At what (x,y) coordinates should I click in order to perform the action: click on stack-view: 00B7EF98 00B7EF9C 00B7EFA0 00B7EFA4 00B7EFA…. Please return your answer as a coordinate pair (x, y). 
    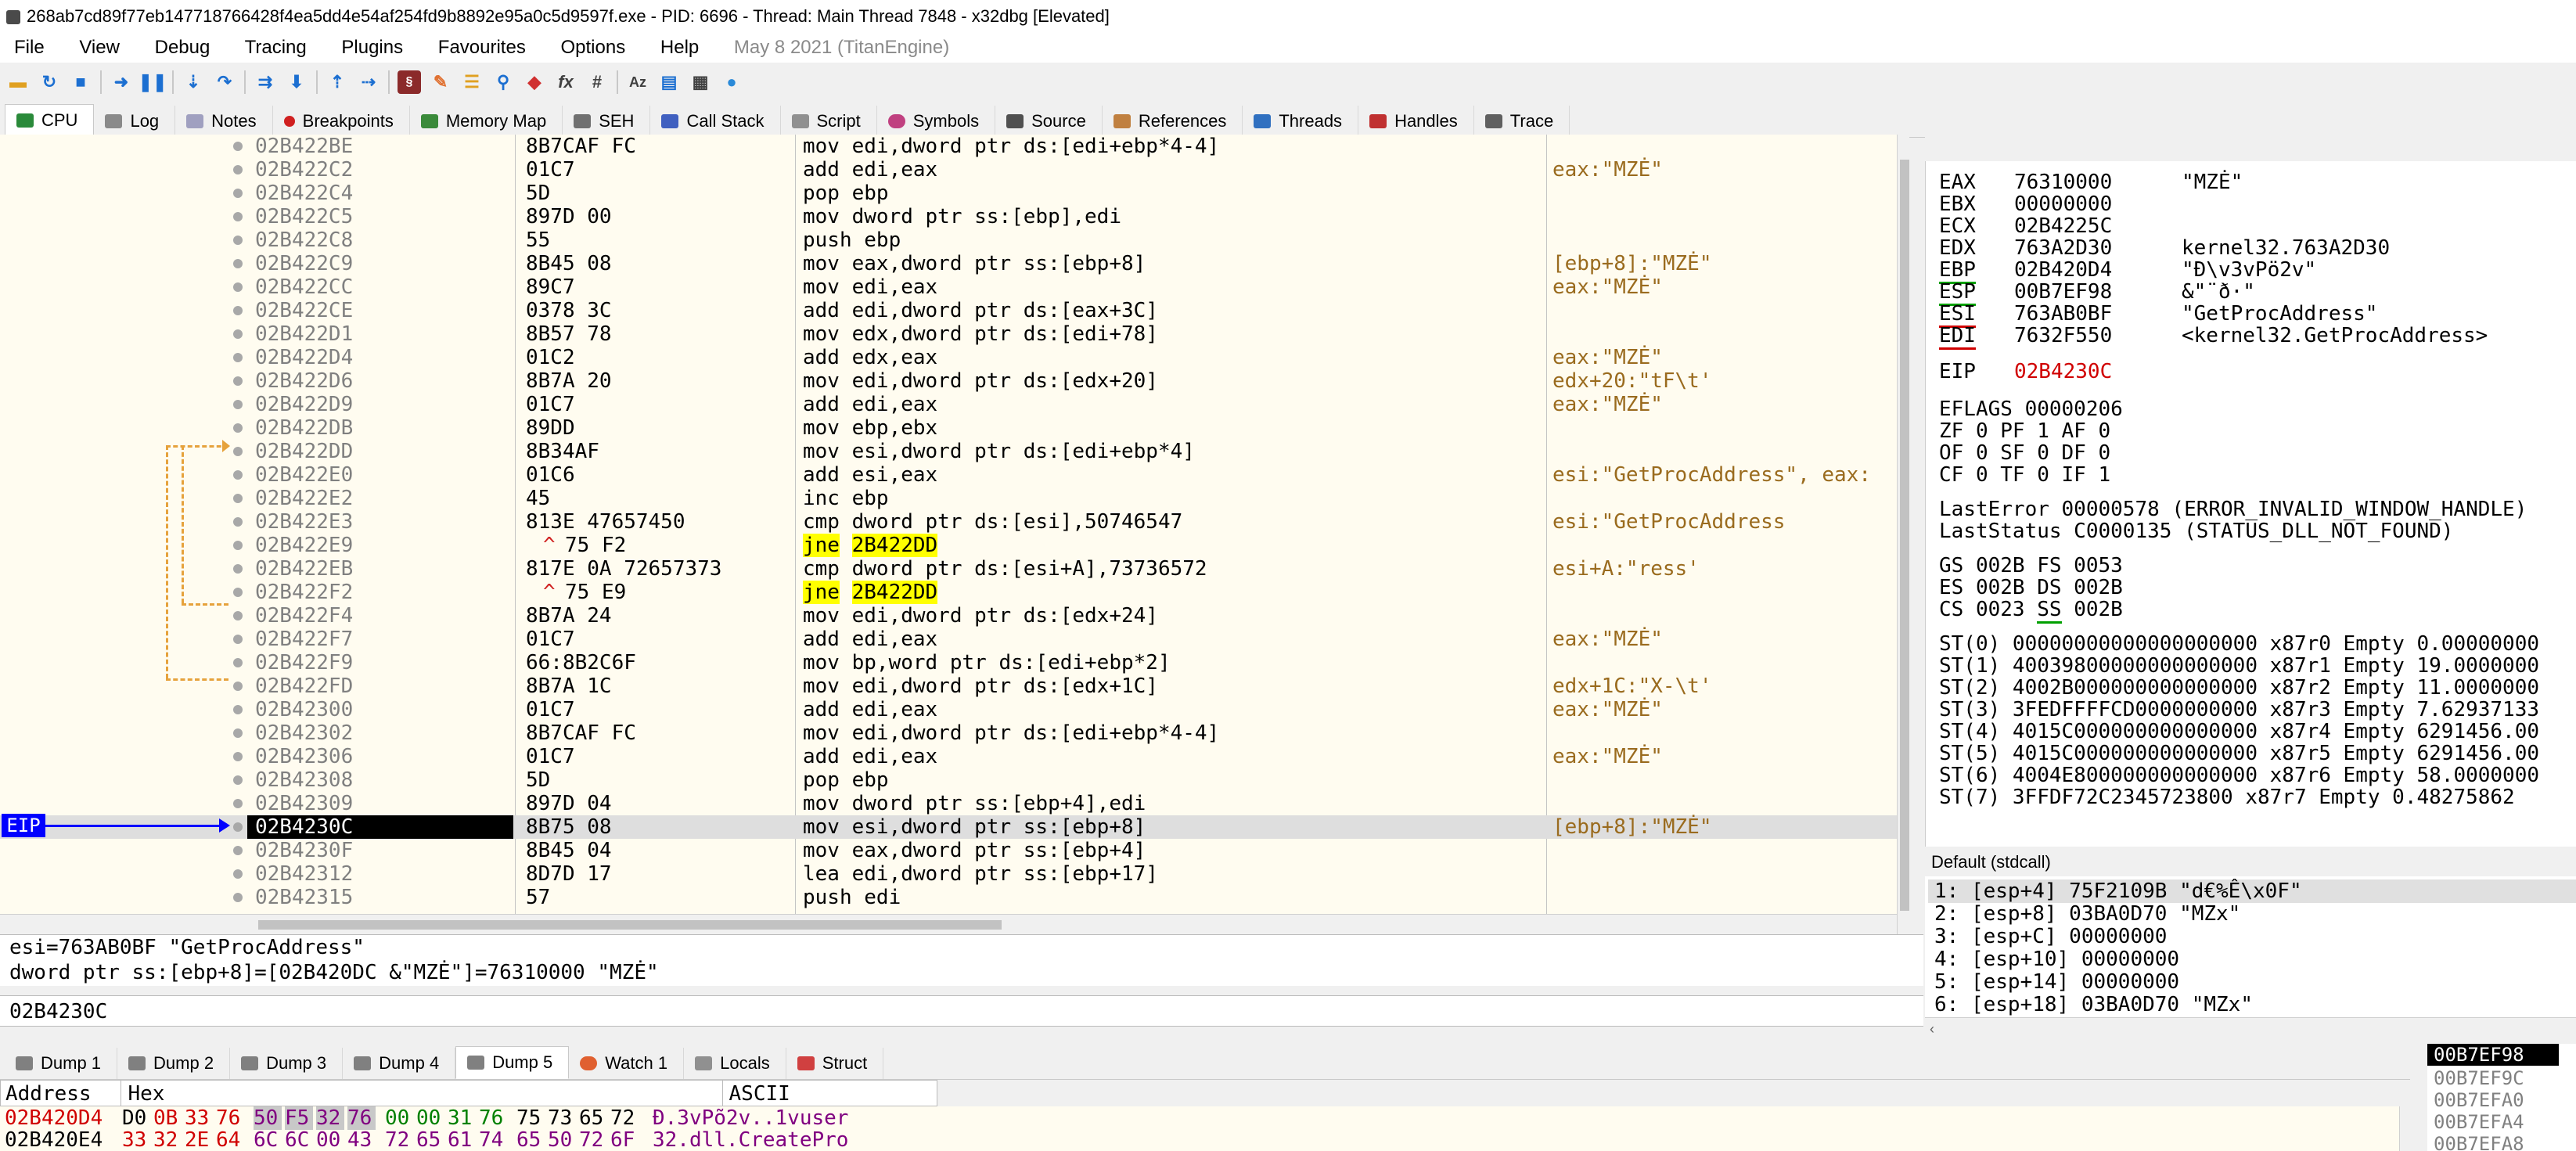
    Looking at the image, I should click on (2501, 1097).